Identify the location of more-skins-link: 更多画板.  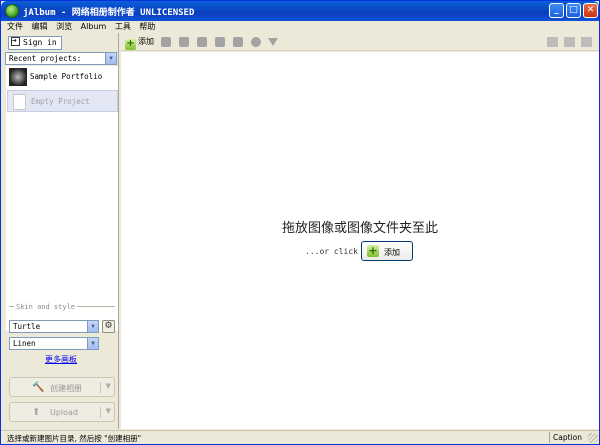
(61, 359).